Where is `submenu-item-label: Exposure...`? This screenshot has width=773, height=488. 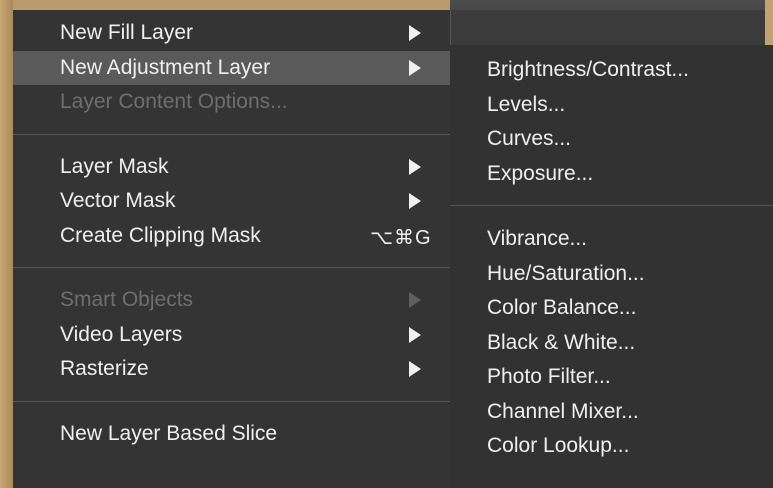
submenu-item-label: Exposure... is located at coordinates (540, 173).